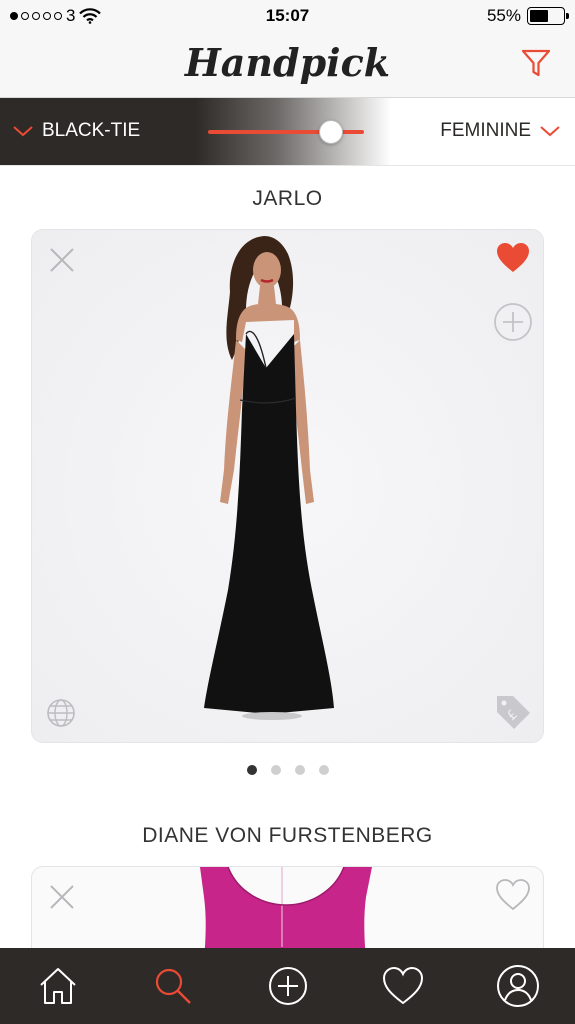  I want to click on occasion-dropdown: BLACK-TIE, so click(76, 131).